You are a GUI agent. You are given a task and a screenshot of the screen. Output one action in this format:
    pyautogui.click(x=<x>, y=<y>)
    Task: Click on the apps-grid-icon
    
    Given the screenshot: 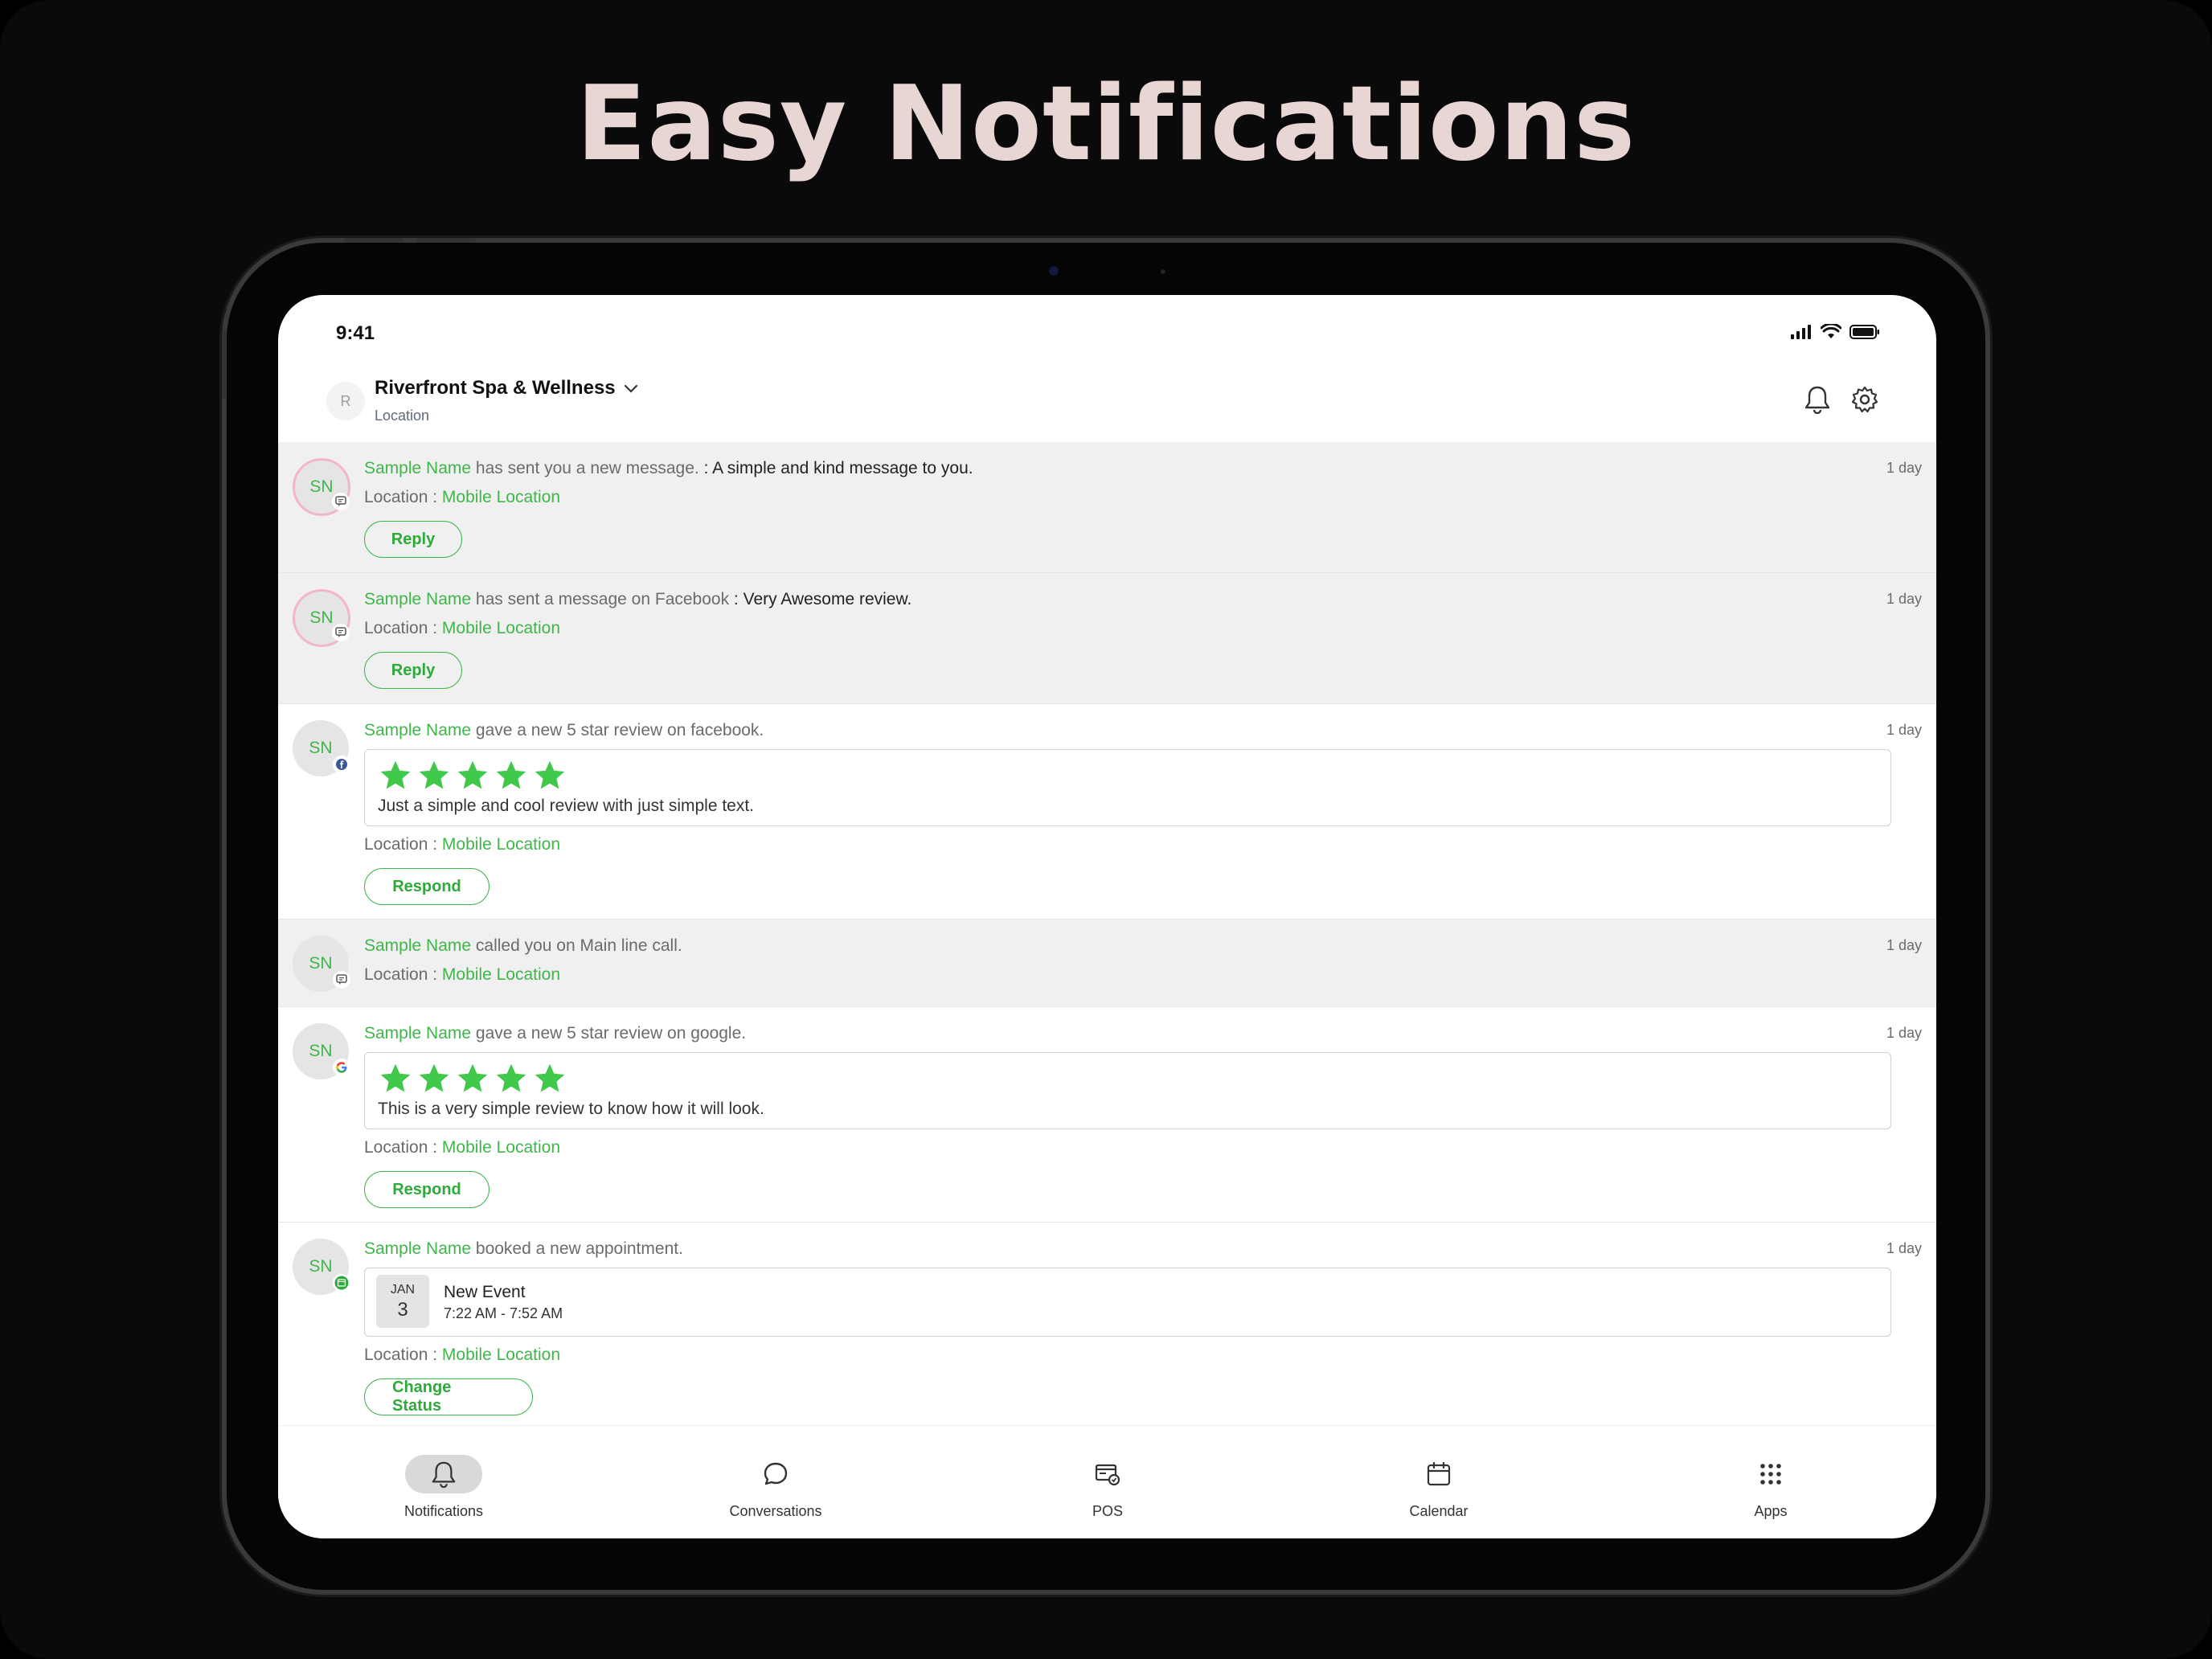 What is the action you would take?
    pyautogui.click(x=1770, y=1474)
    